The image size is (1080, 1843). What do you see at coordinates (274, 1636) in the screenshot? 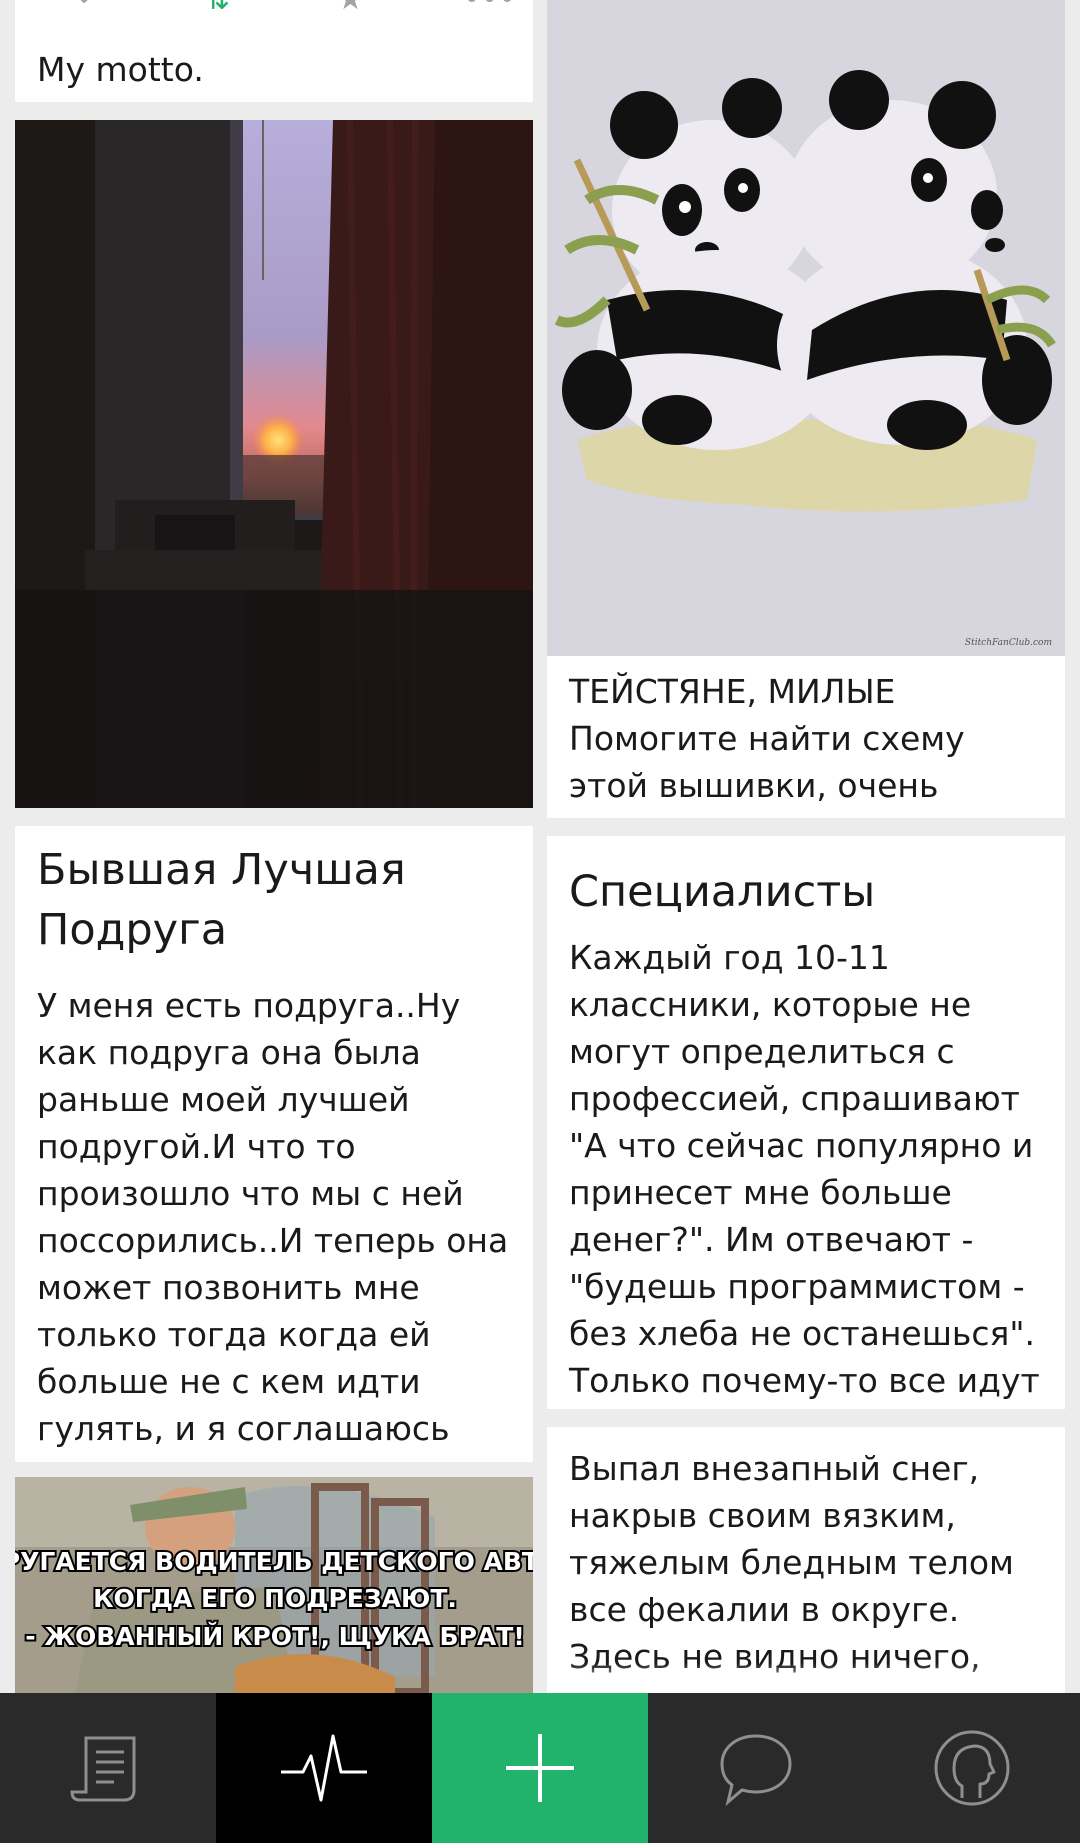
I see `meme-caption-line-3: - ЖОВАННЫЙ КРОТ!, ЩУКА БРАТ!` at bounding box center [274, 1636].